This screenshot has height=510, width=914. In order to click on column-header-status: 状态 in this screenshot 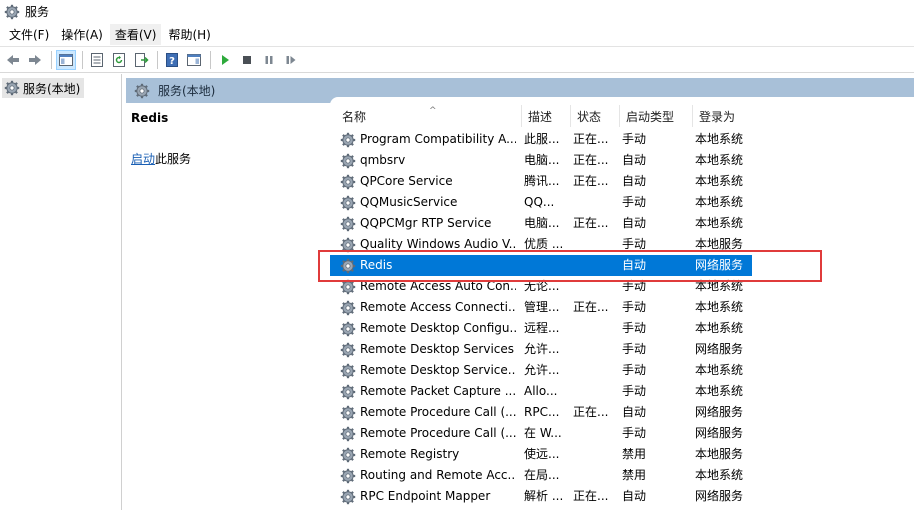, I will do `click(595, 116)`.